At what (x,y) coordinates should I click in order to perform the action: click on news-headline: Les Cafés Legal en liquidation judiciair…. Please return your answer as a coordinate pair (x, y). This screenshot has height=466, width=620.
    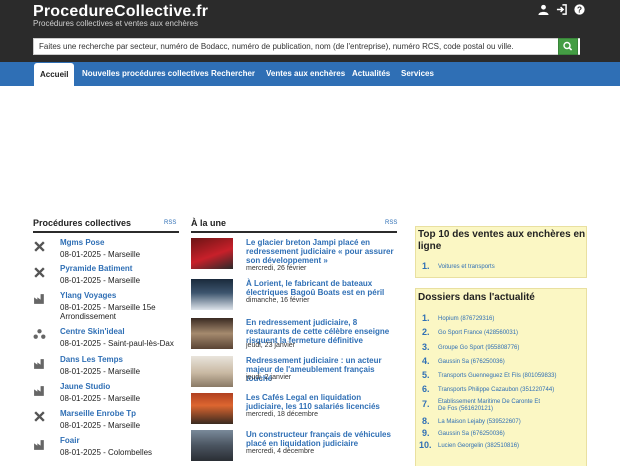
    Looking at the image, I should click on (321, 402).